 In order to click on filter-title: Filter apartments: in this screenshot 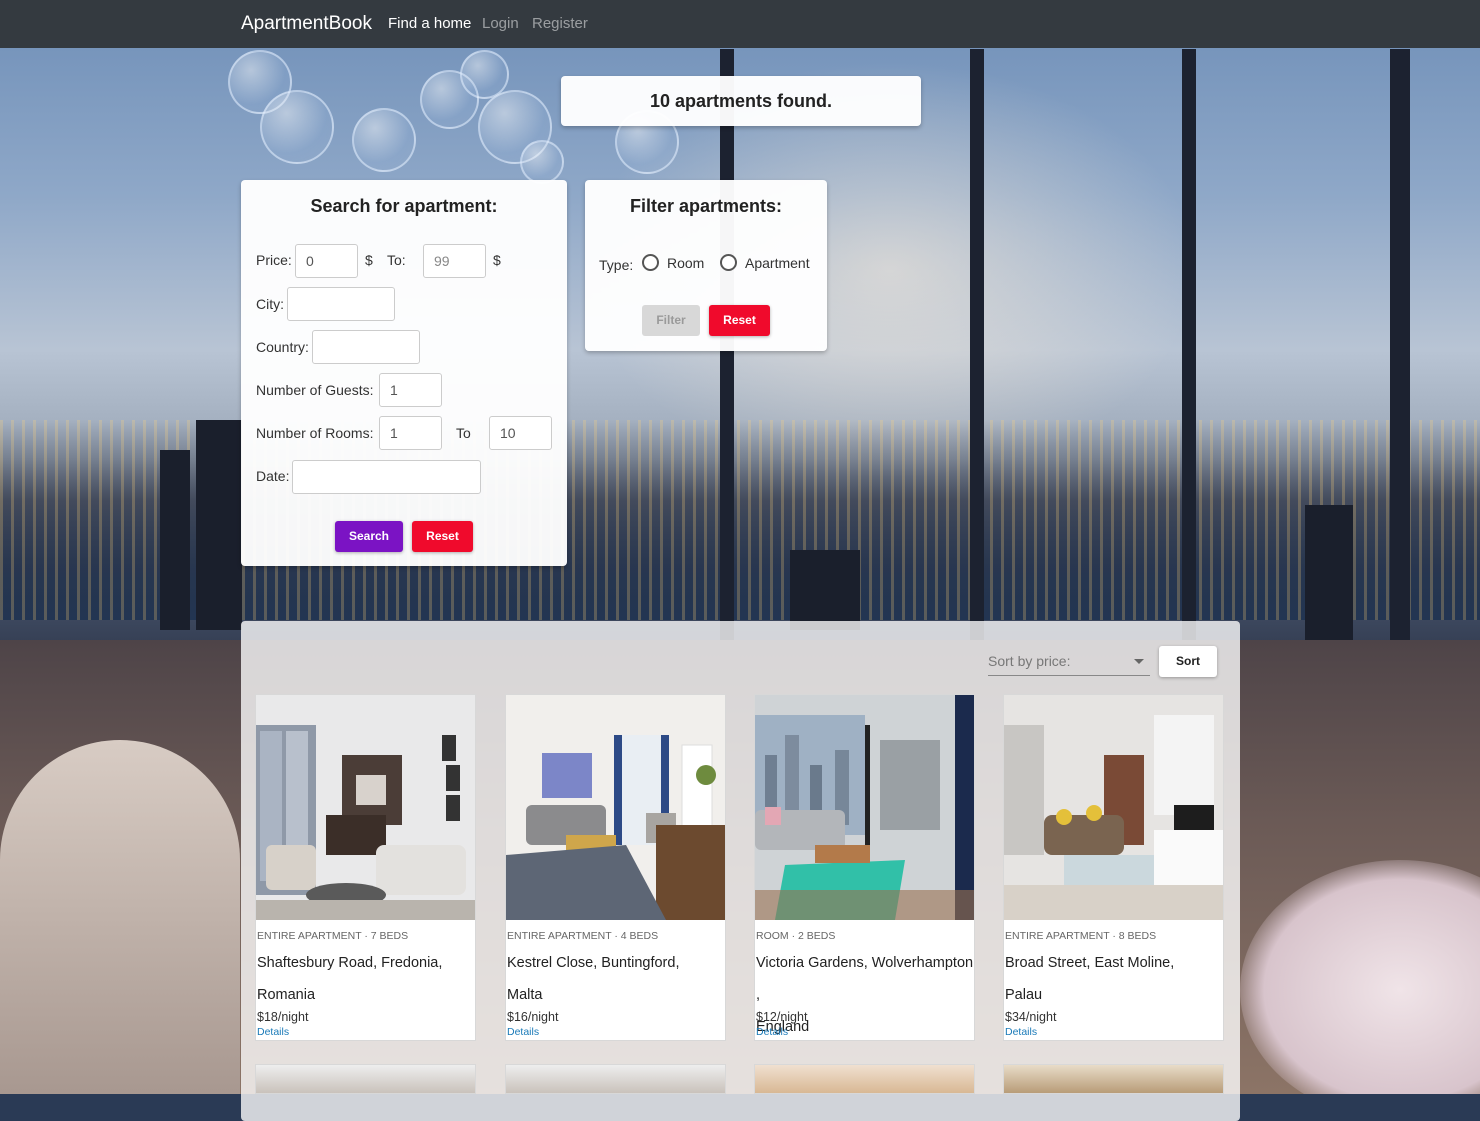, I will do `click(706, 206)`.